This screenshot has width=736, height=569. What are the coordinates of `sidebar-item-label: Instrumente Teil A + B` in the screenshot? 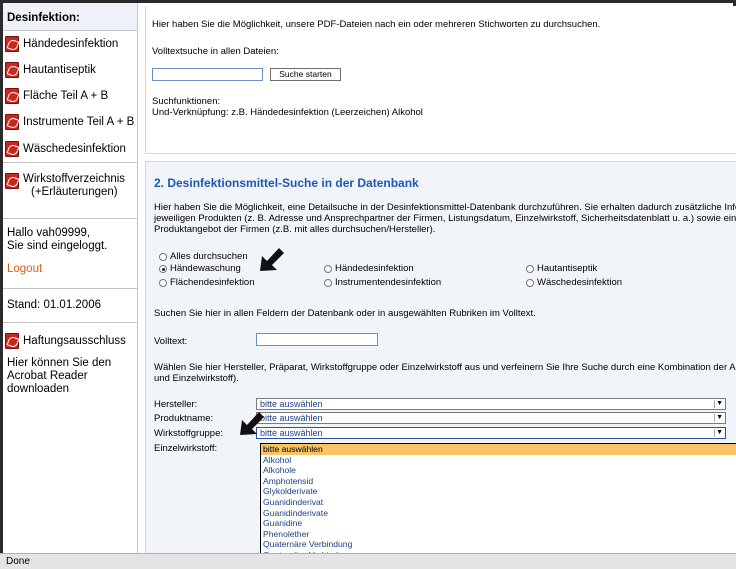 It's located at (79, 122).